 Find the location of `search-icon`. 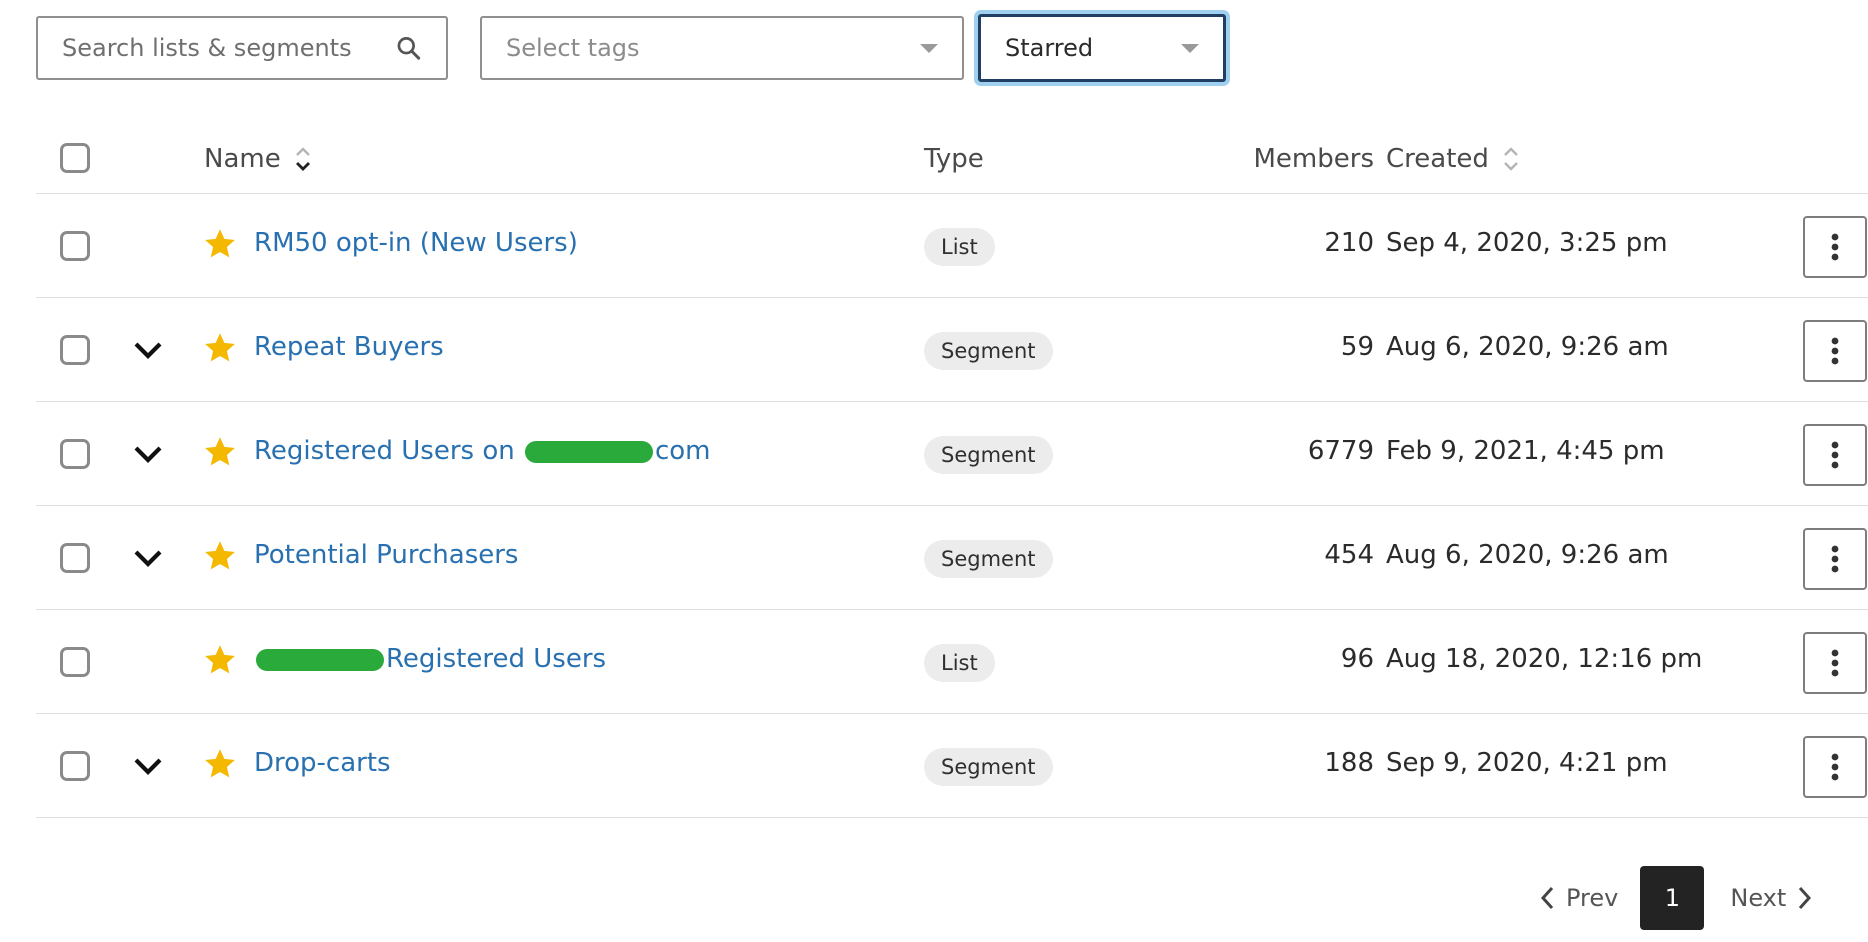

search-icon is located at coordinates (408, 48).